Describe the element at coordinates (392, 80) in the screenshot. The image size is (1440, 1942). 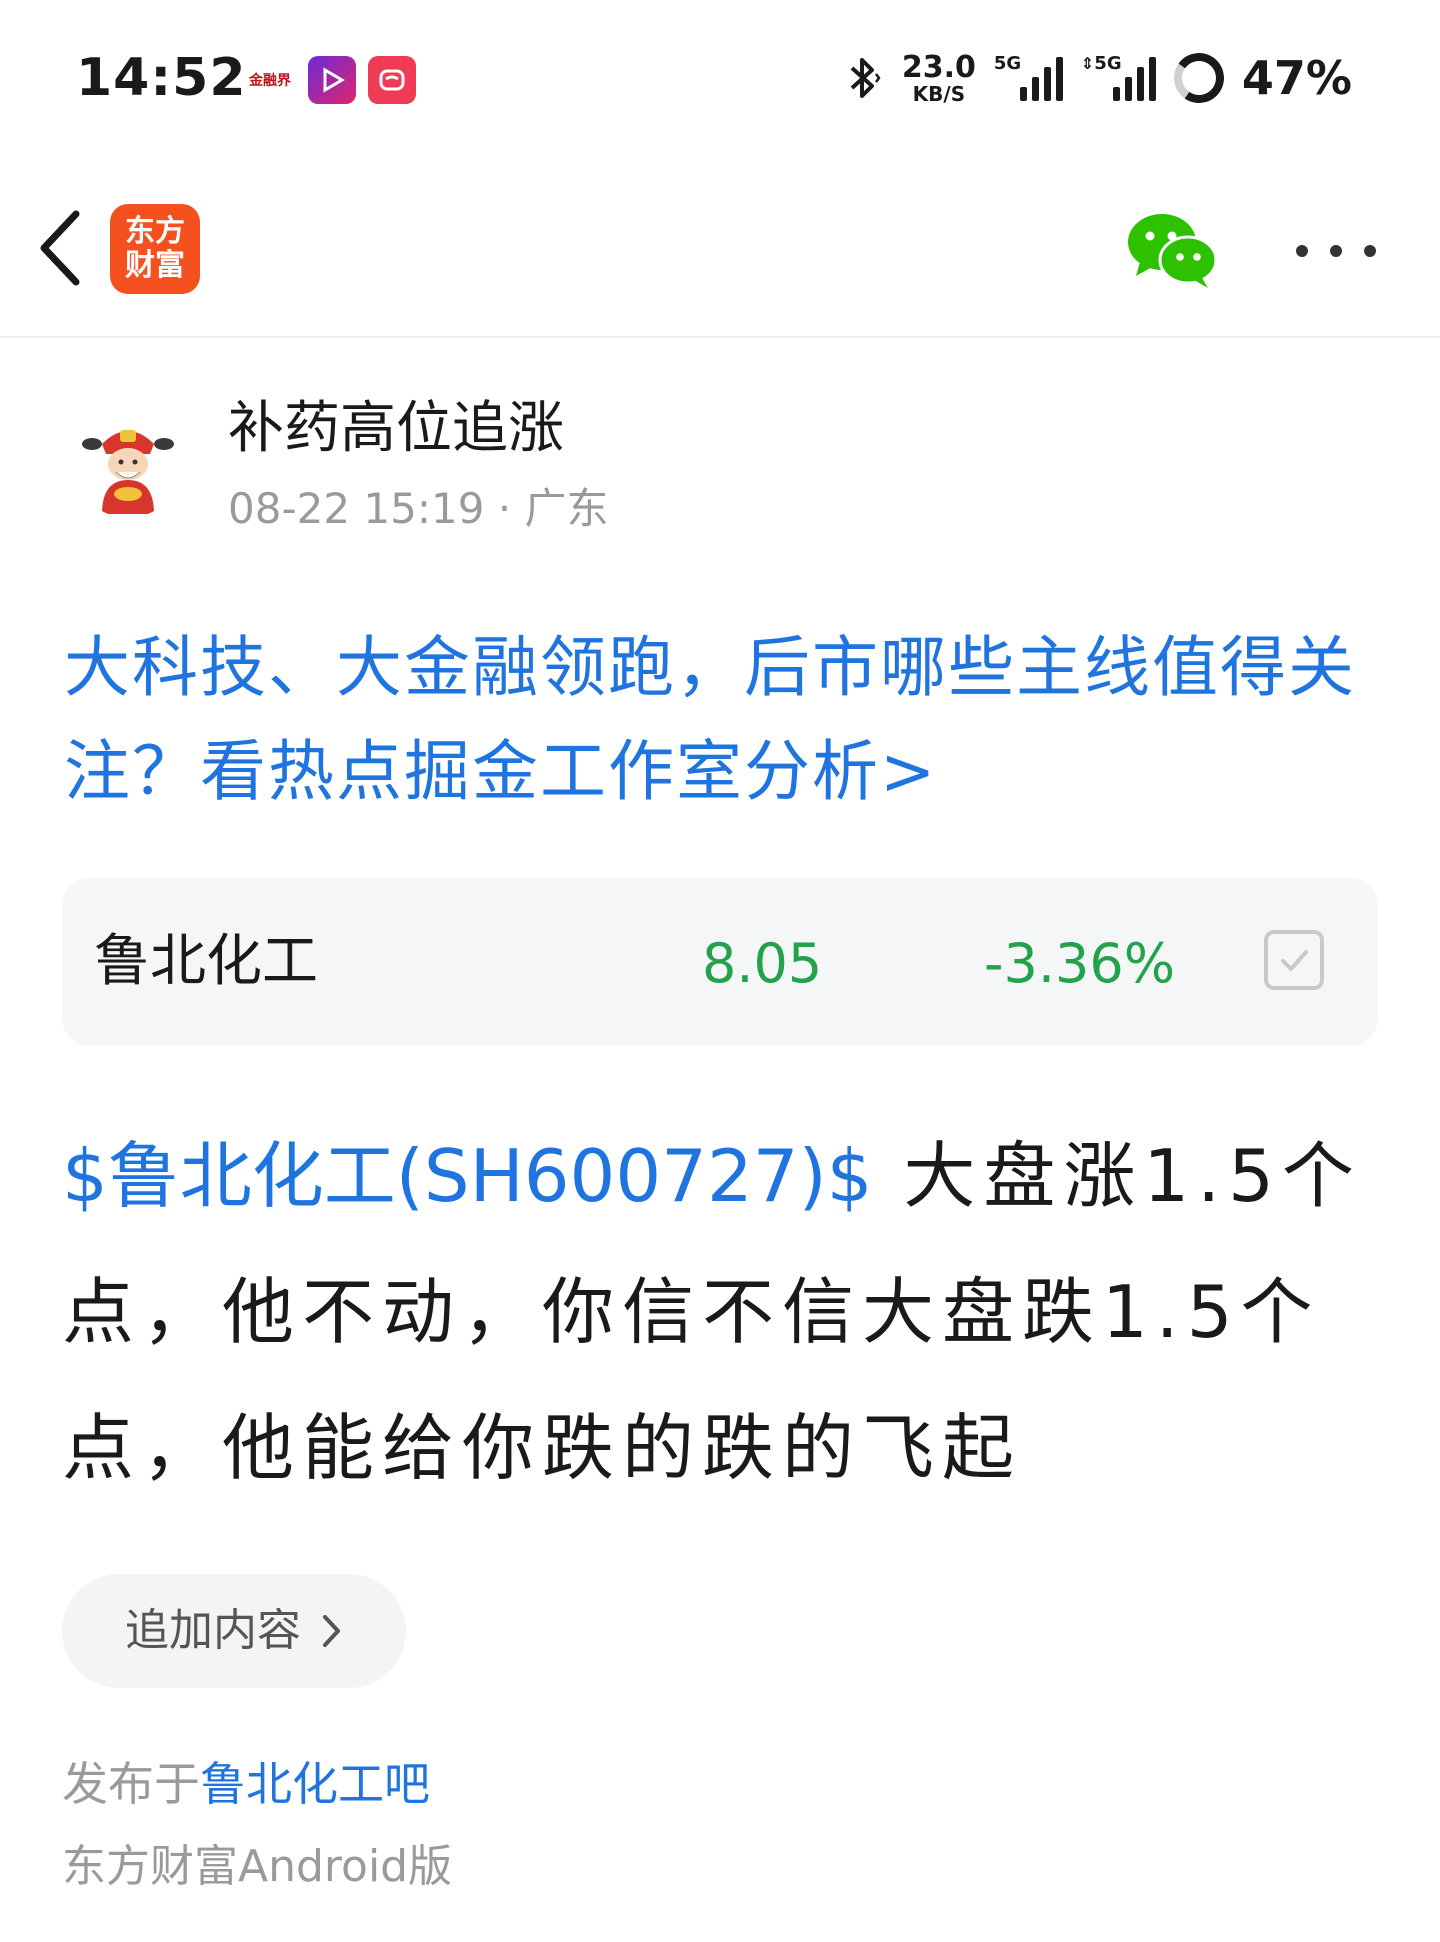
I see `xf-app-icon` at that location.